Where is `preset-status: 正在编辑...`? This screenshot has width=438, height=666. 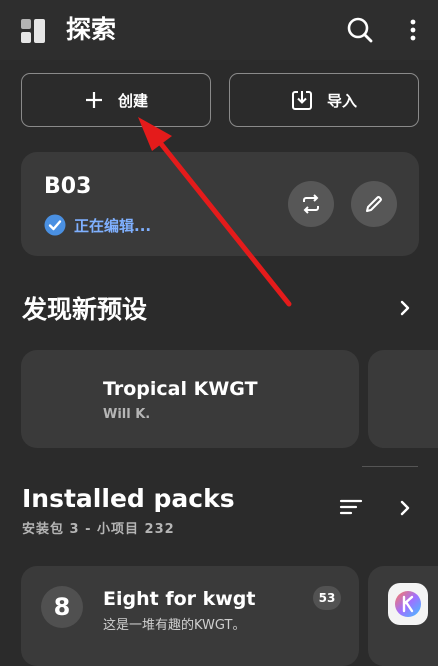 preset-status: 正在编辑... is located at coordinates (97, 225).